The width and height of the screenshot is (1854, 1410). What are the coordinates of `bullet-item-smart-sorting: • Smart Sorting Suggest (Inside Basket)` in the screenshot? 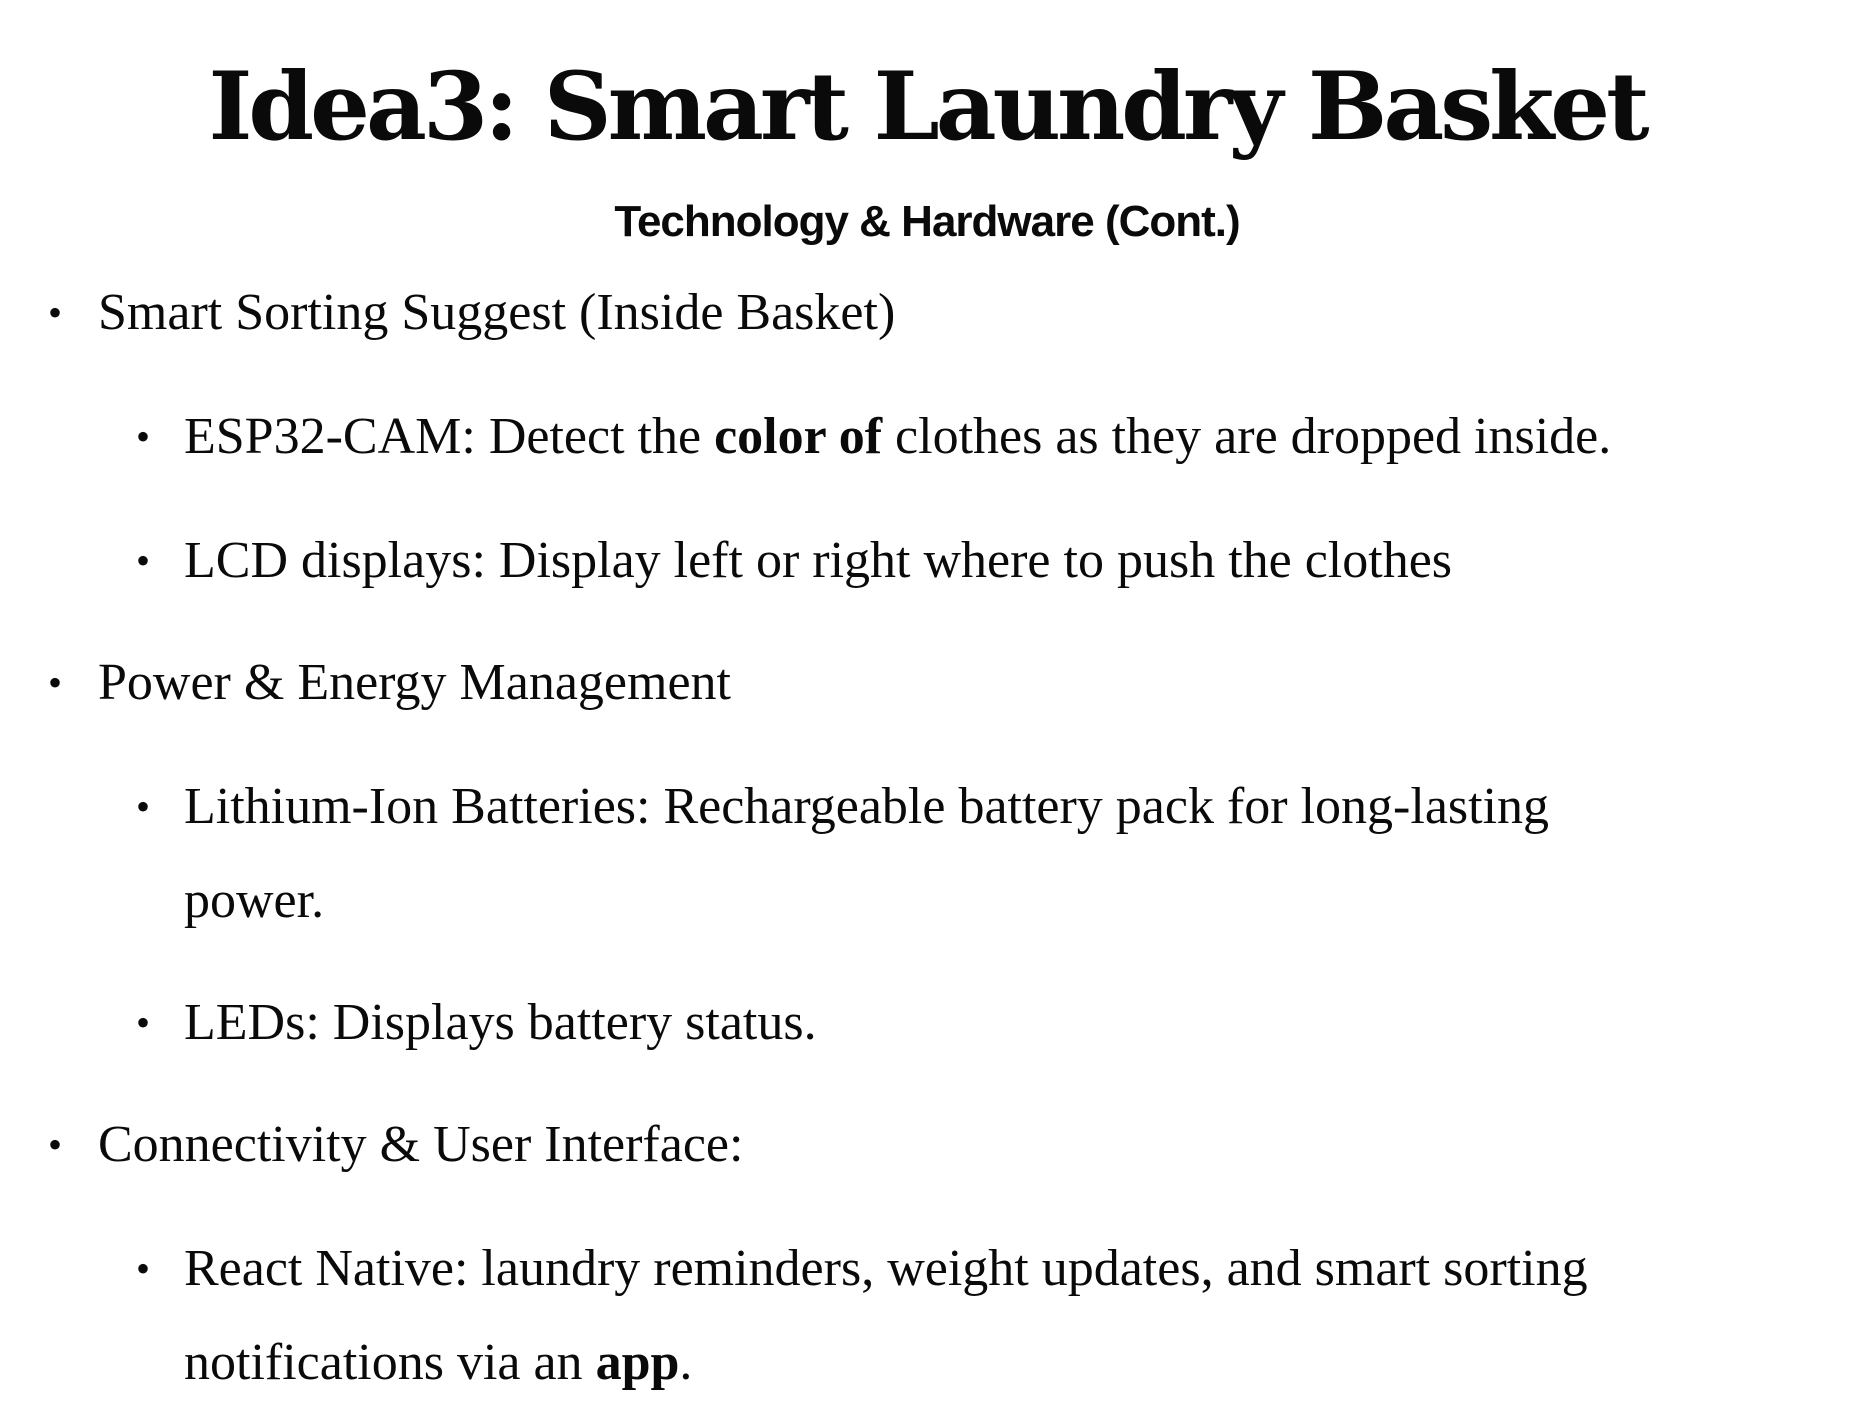 It's located at (923, 313).